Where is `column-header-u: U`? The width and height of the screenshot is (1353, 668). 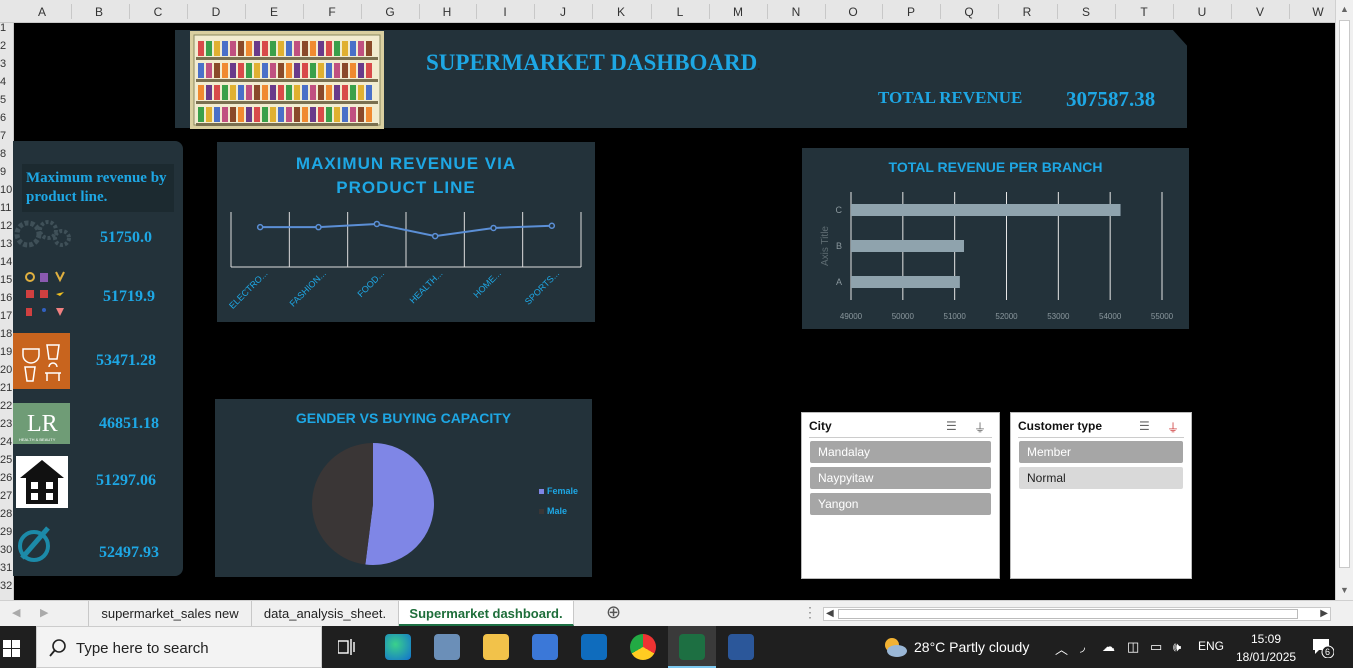
column-header-u: U is located at coordinates (1202, 12).